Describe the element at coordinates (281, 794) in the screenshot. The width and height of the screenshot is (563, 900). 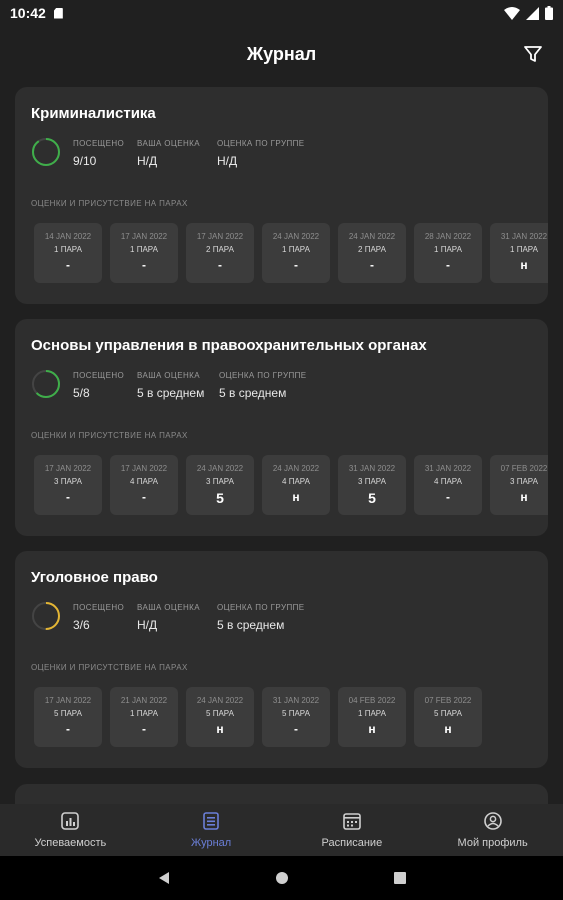
I see `subject-card-partial` at that location.